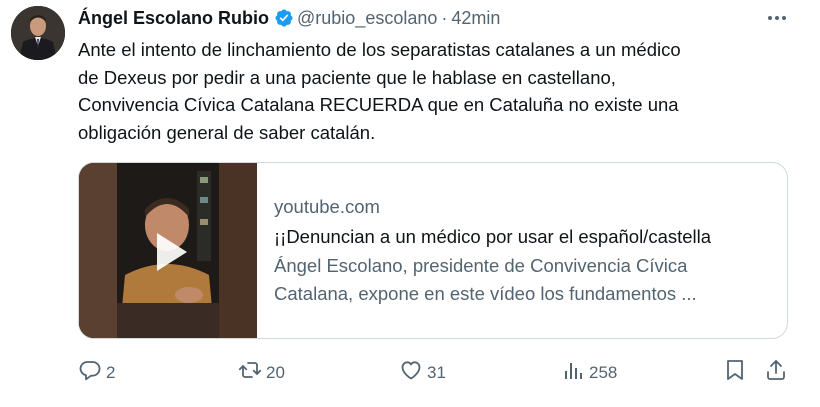  I want to click on retweet-button: 20, so click(261, 372).